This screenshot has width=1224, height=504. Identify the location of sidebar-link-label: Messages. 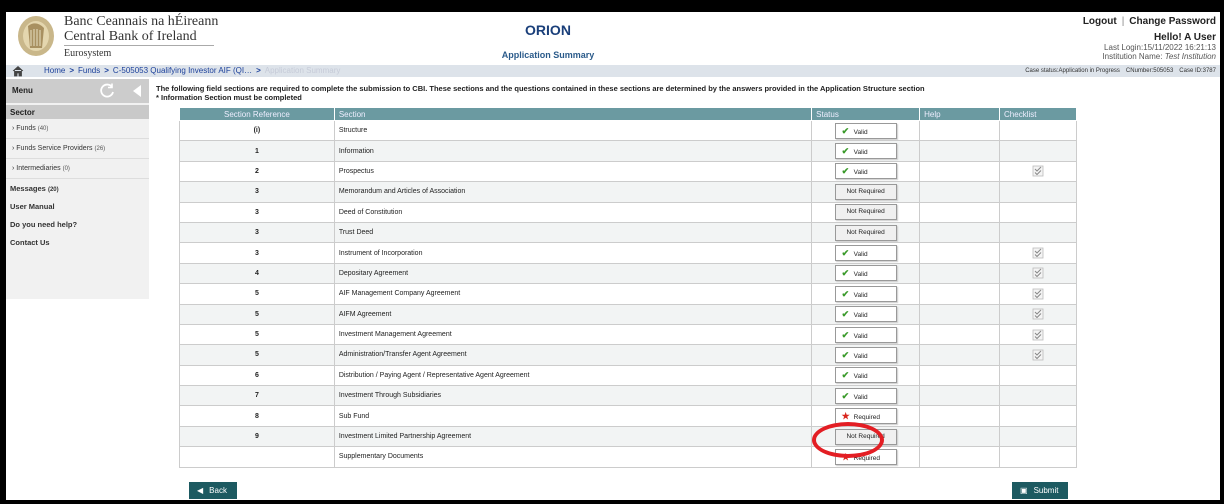
(28, 188).